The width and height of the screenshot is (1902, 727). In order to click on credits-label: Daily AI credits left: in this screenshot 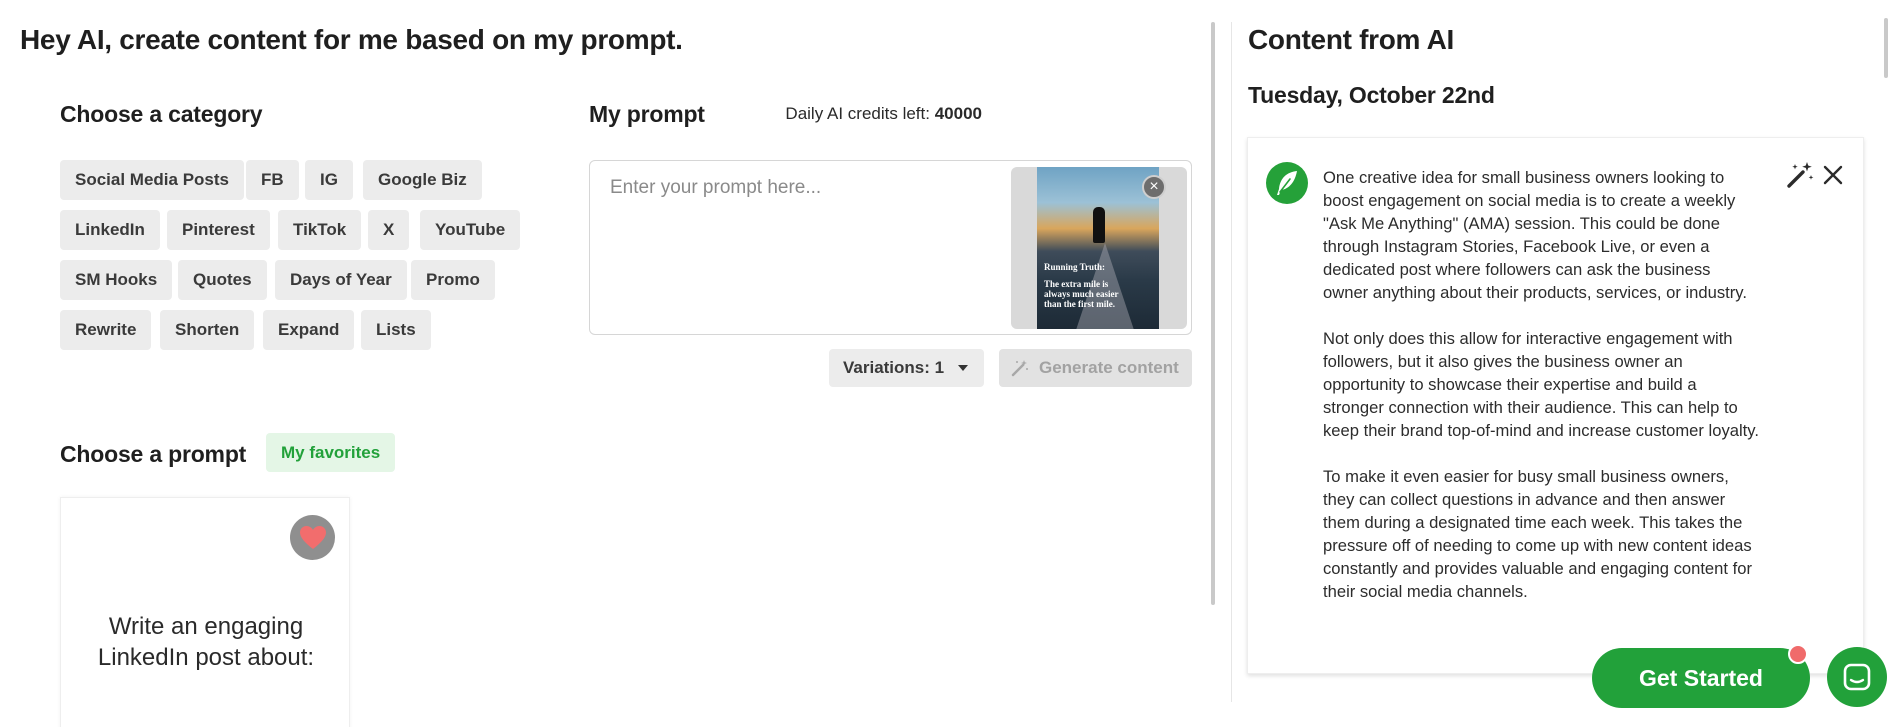, I will do `click(857, 113)`.